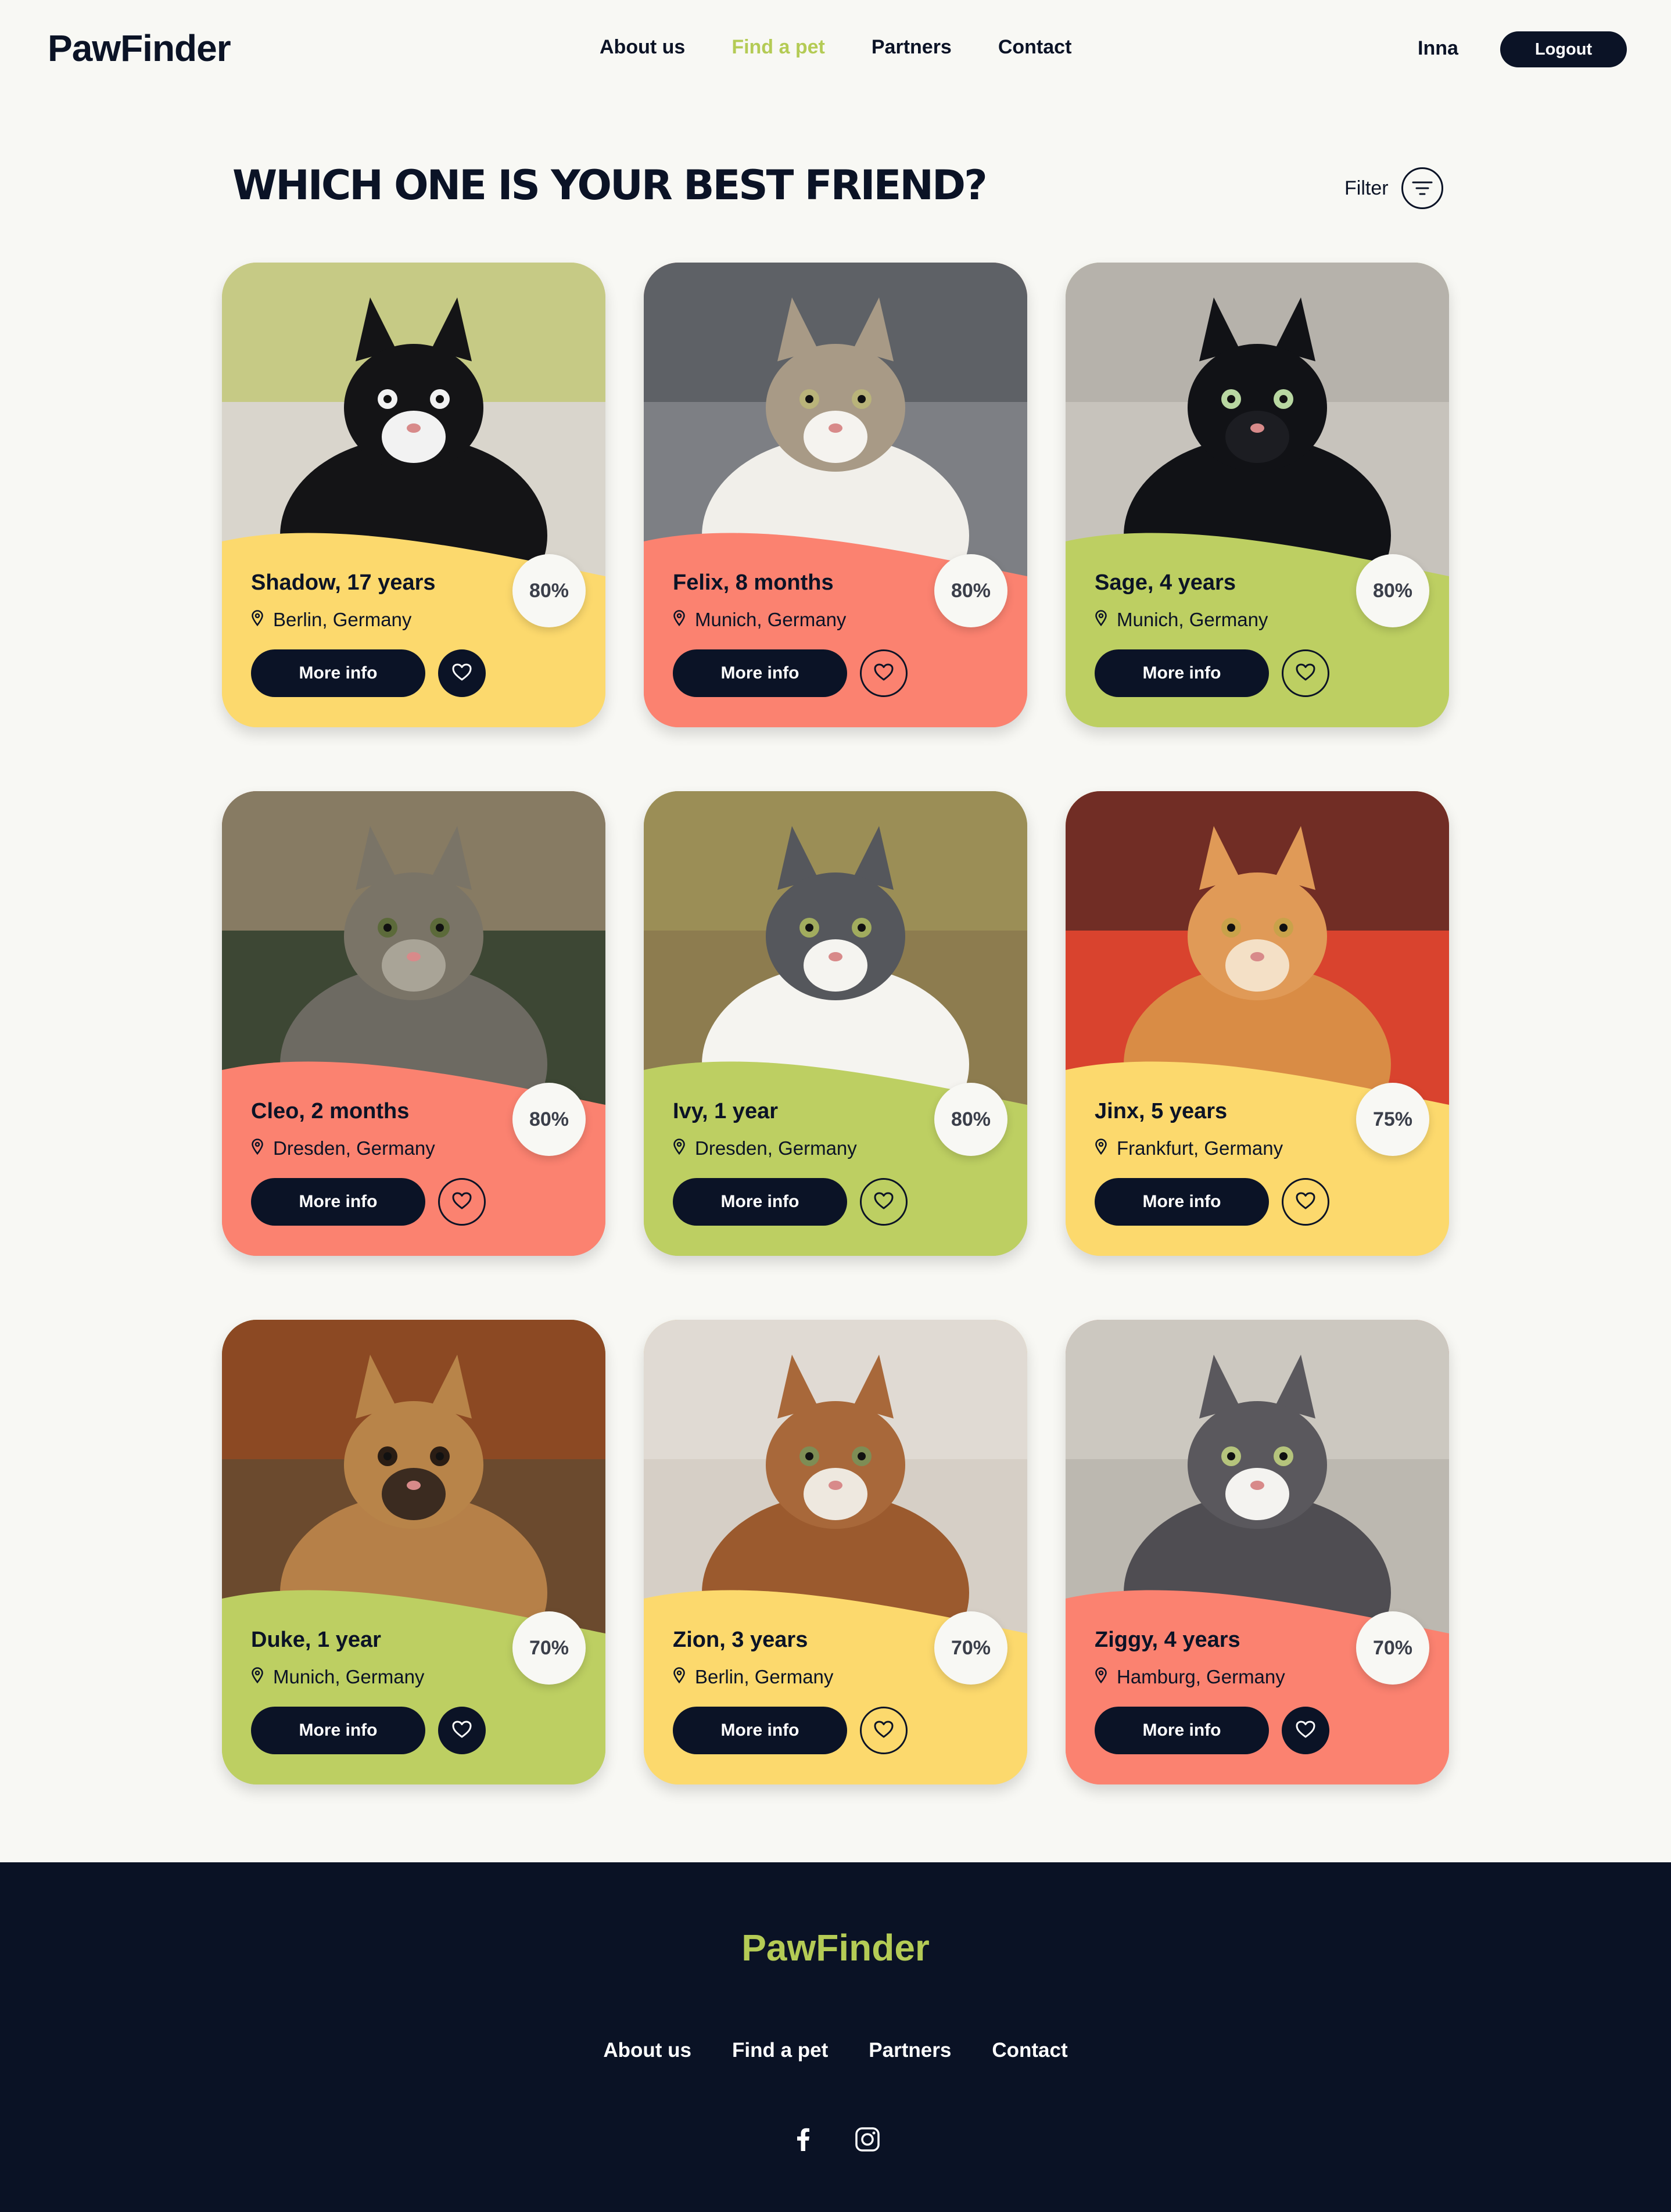 The height and width of the screenshot is (2212, 1671). I want to click on pet-card: Sage, 4 years Munich, Germany 80% More info, so click(1257, 495).